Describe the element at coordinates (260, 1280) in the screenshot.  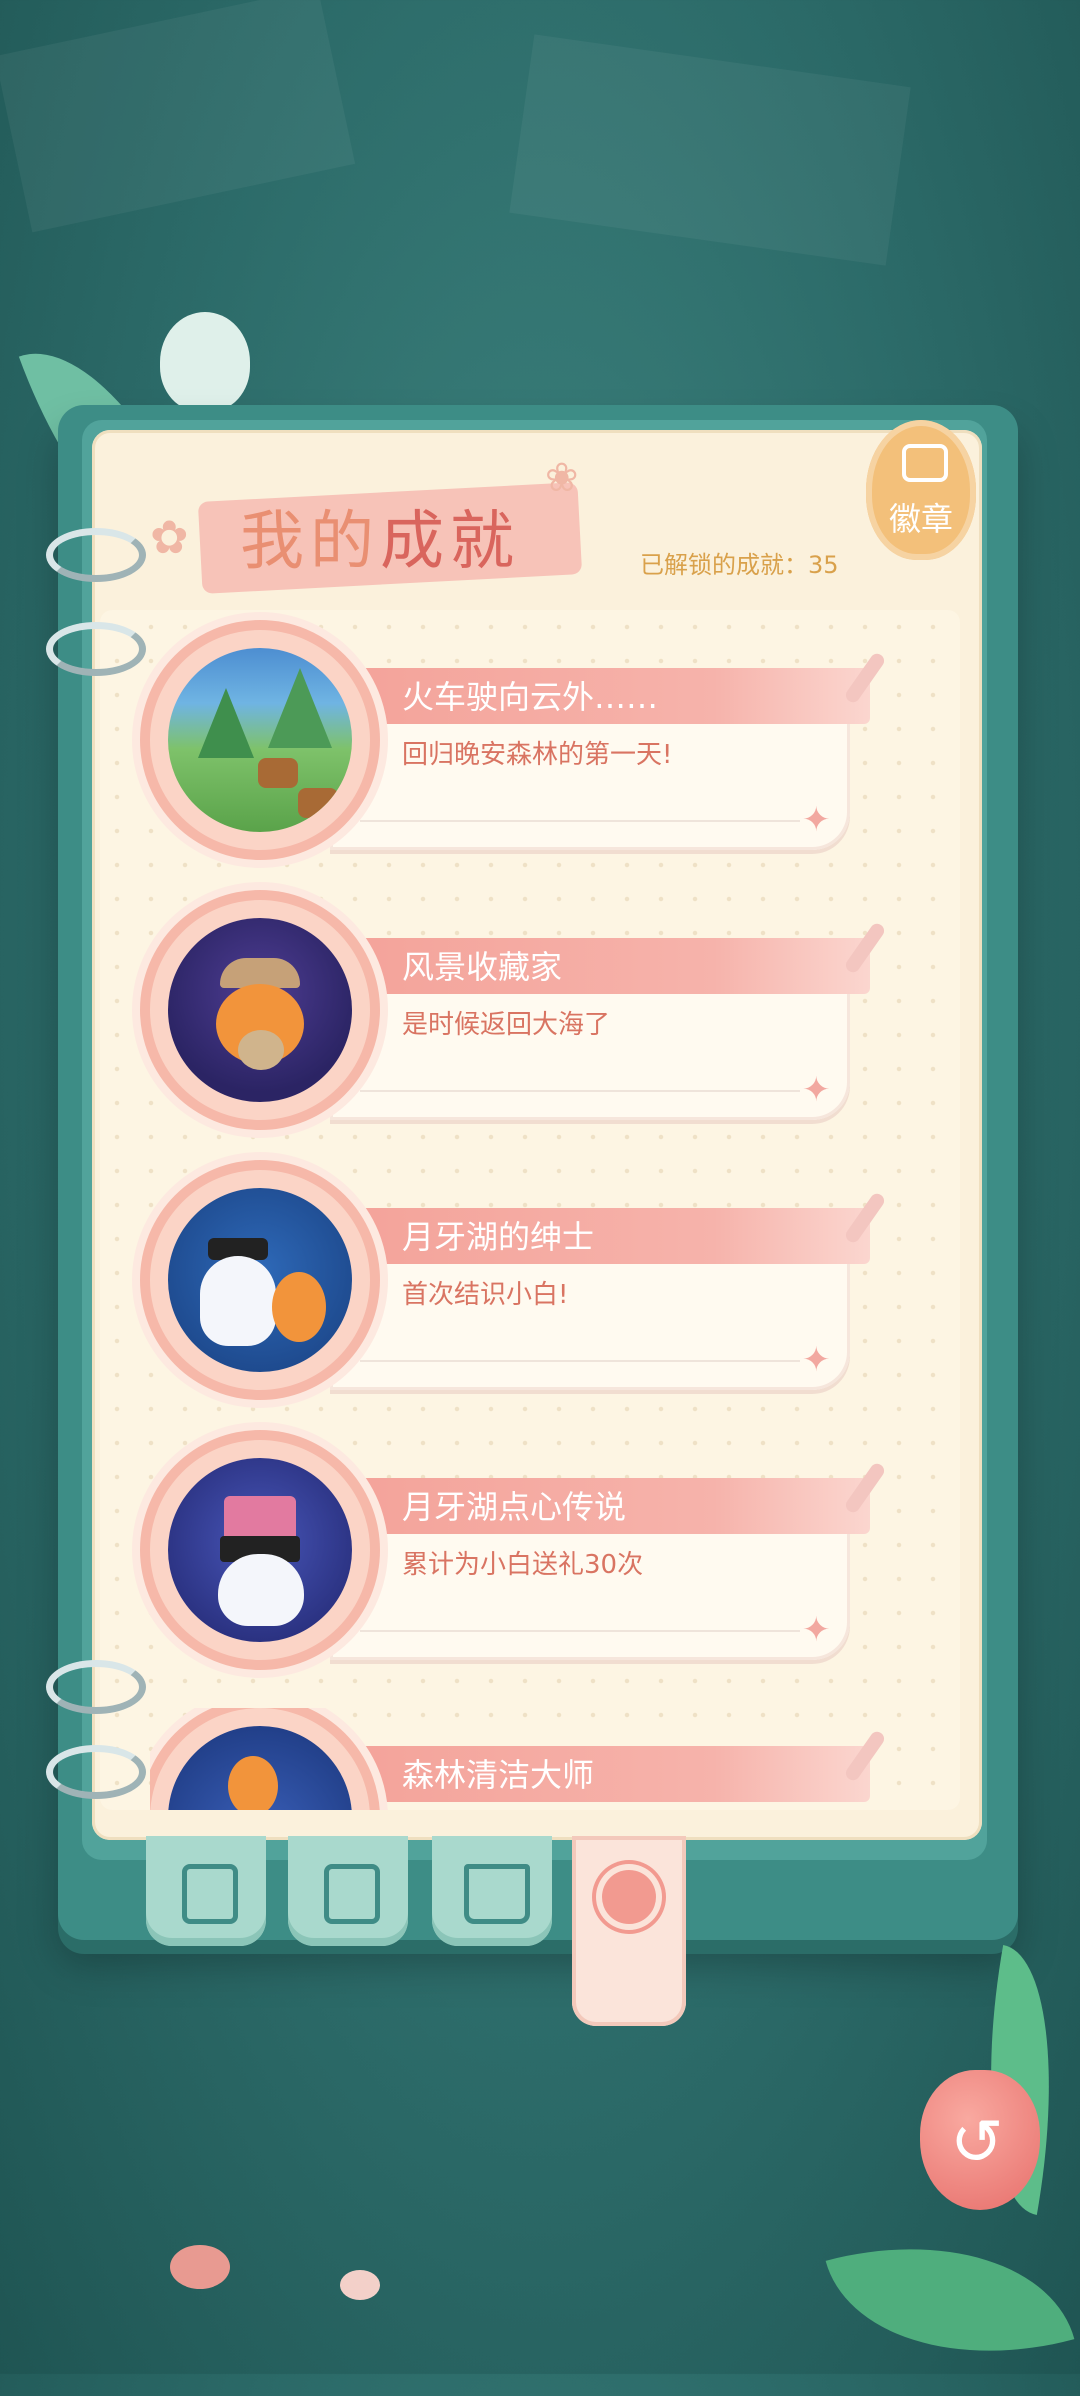
I see `crescent-lake-gentleman-medal-icon` at that location.